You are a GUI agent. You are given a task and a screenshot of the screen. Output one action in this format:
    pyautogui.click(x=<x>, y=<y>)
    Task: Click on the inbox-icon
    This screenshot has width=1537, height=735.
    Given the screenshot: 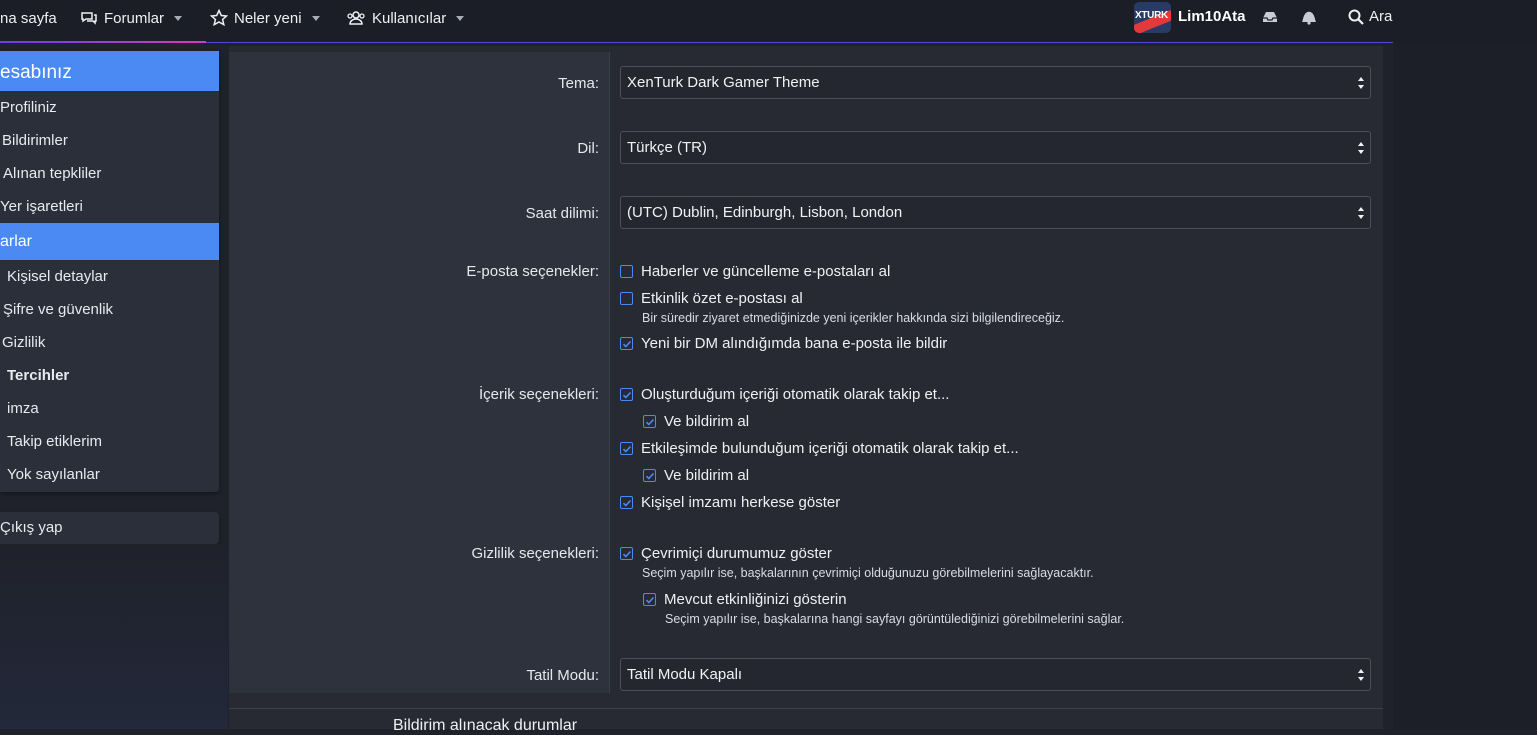 What is the action you would take?
    pyautogui.click(x=1270, y=17)
    